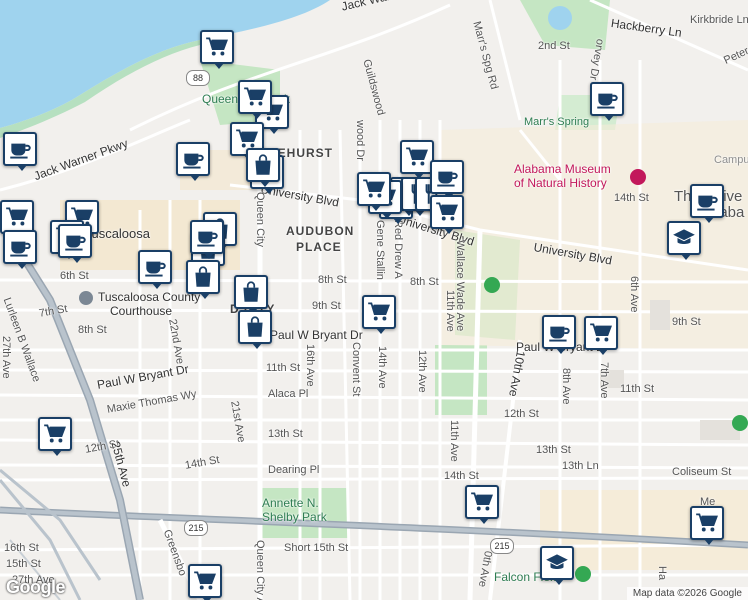 The height and width of the screenshot is (600, 748). Describe the element at coordinates (422, 371) in the screenshot. I see `road-label: 12th Ave` at that location.